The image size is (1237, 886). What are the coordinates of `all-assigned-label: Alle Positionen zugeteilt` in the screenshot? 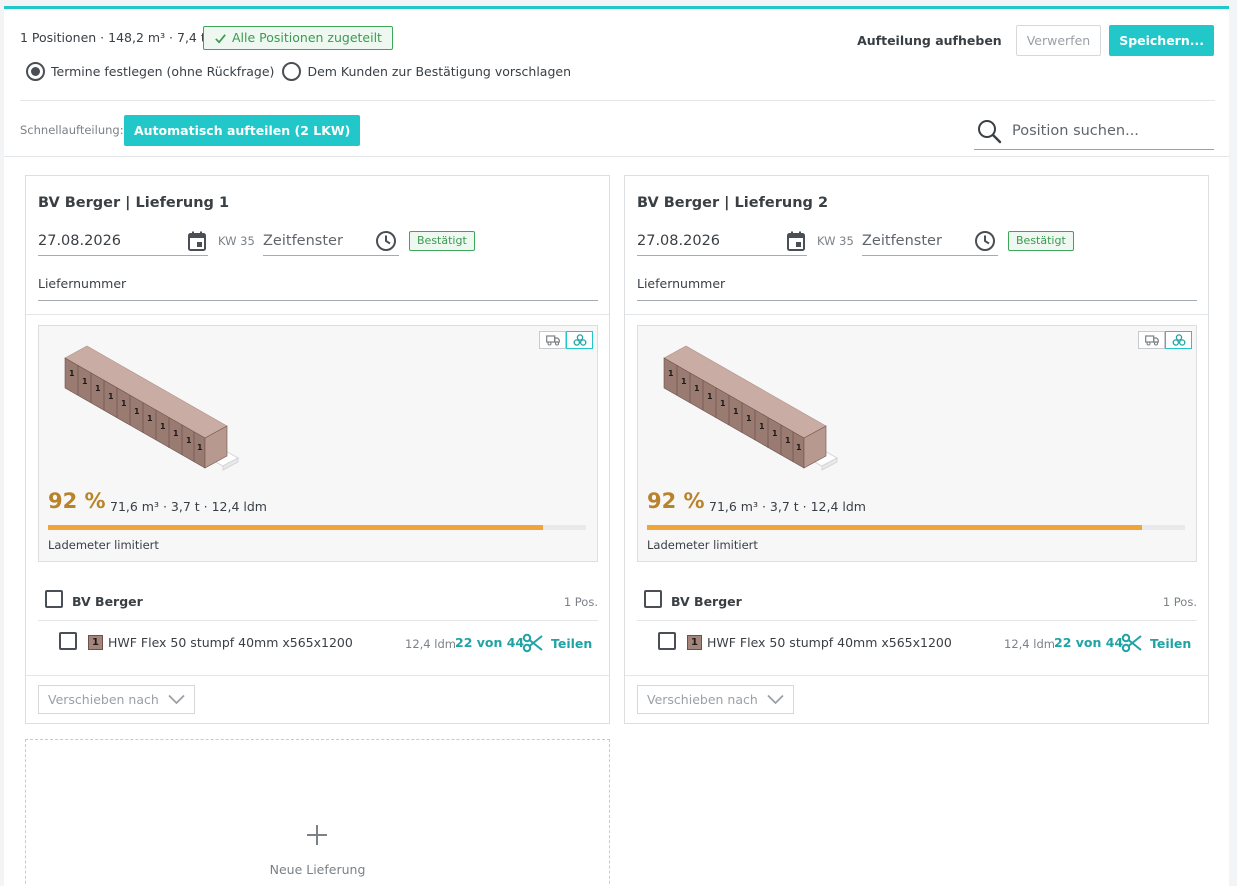 It's located at (307, 37).